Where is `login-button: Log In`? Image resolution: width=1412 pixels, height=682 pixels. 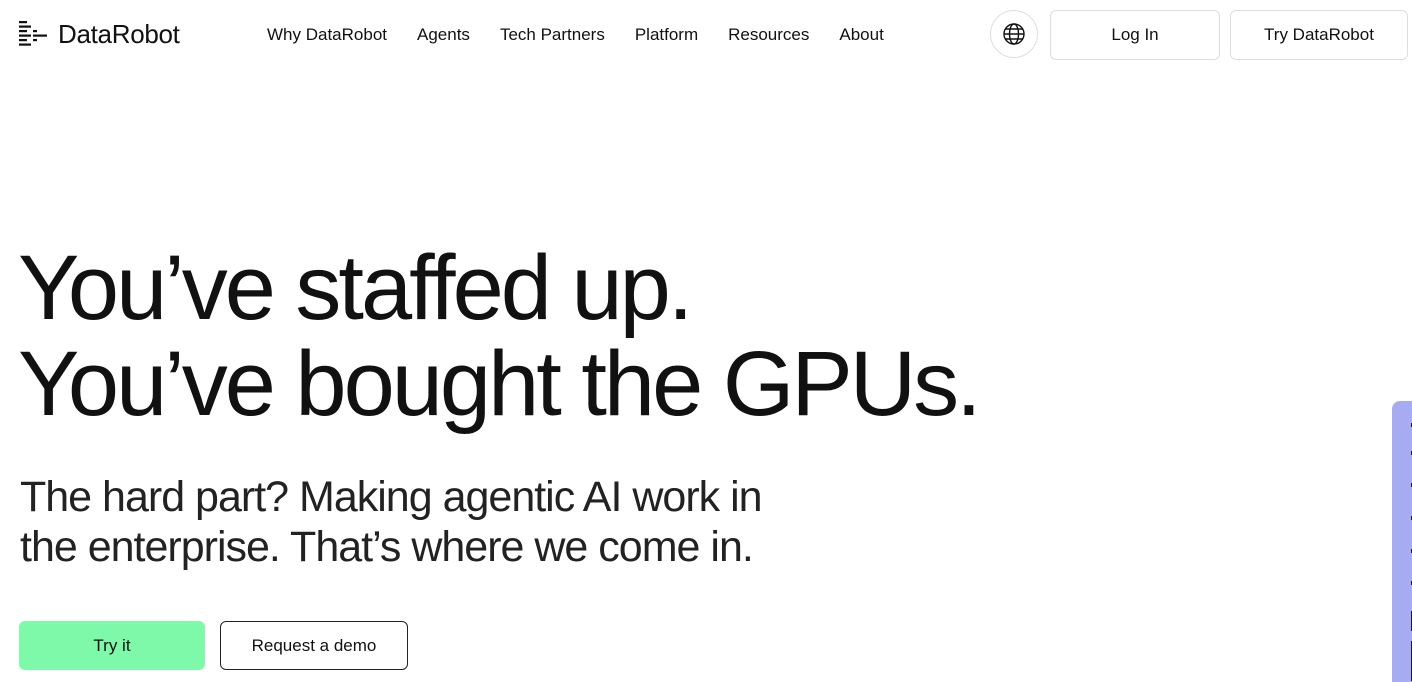 login-button: Log In is located at coordinates (1135, 35).